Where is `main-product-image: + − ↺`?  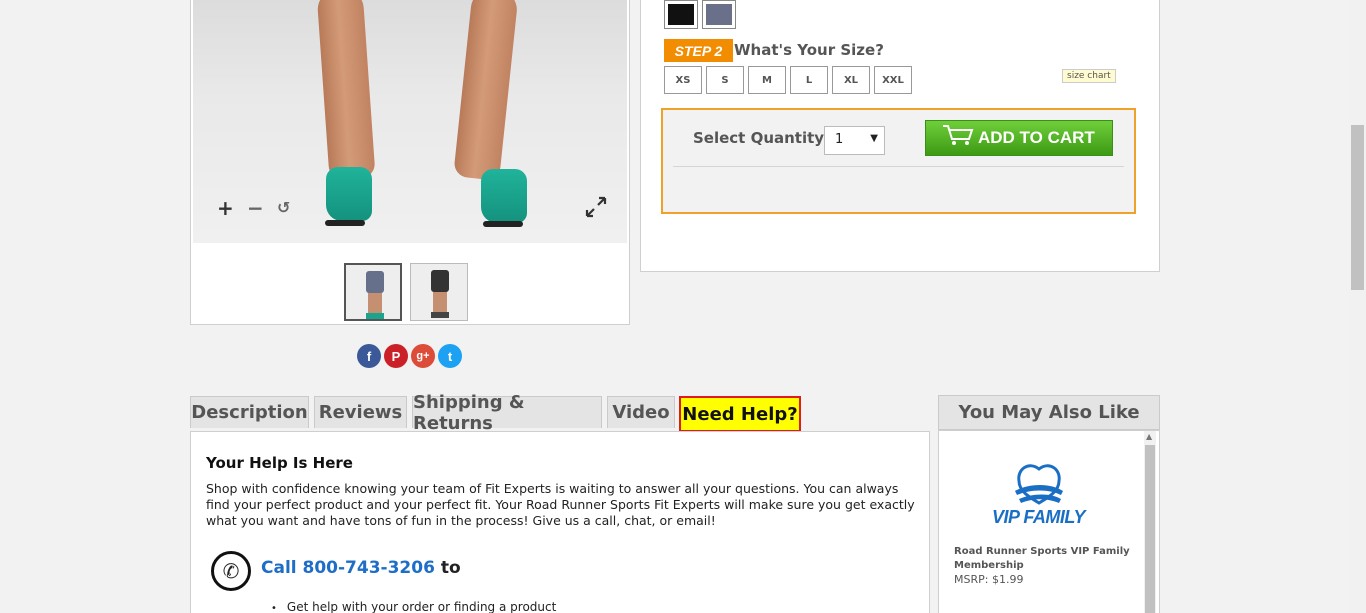 main-product-image: + − ↺ is located at coordinates (410, 121).